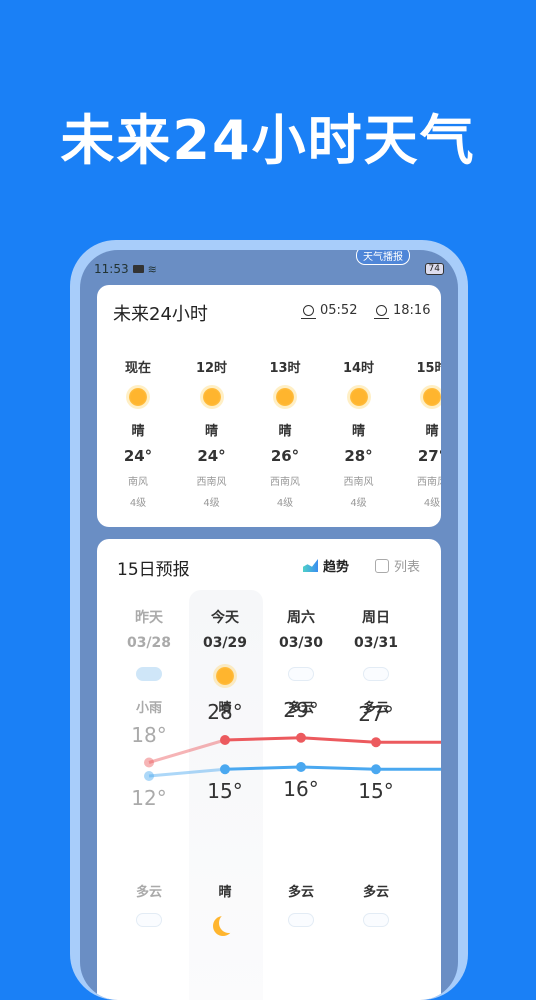  I want to click on hourly-item: 13时 晴 26° 西南风 4级, so click(285, 433).